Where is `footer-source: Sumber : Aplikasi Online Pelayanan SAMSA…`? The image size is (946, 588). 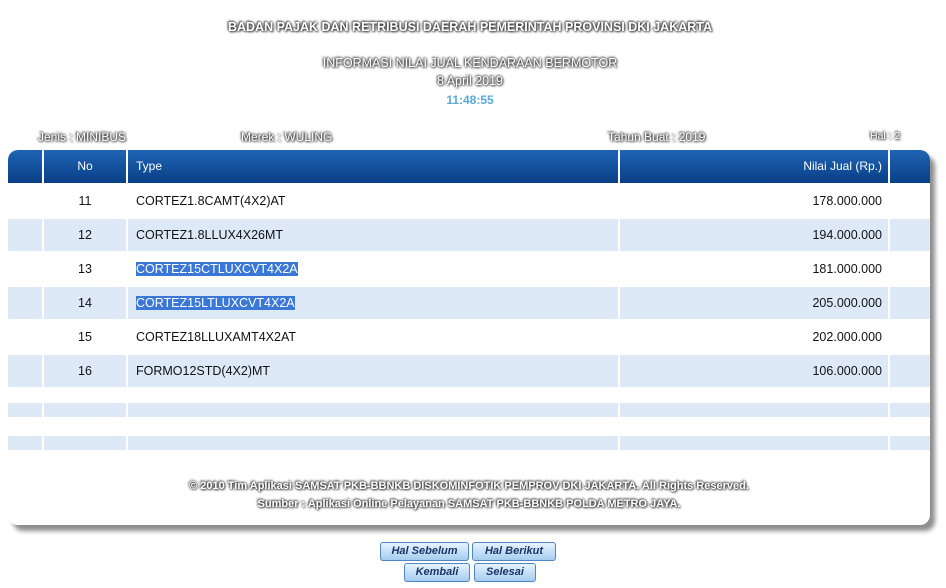
footer-source: Sumber : Aplikasi Online Pelayanan SAMSA… is located at coordinates (469, 504).